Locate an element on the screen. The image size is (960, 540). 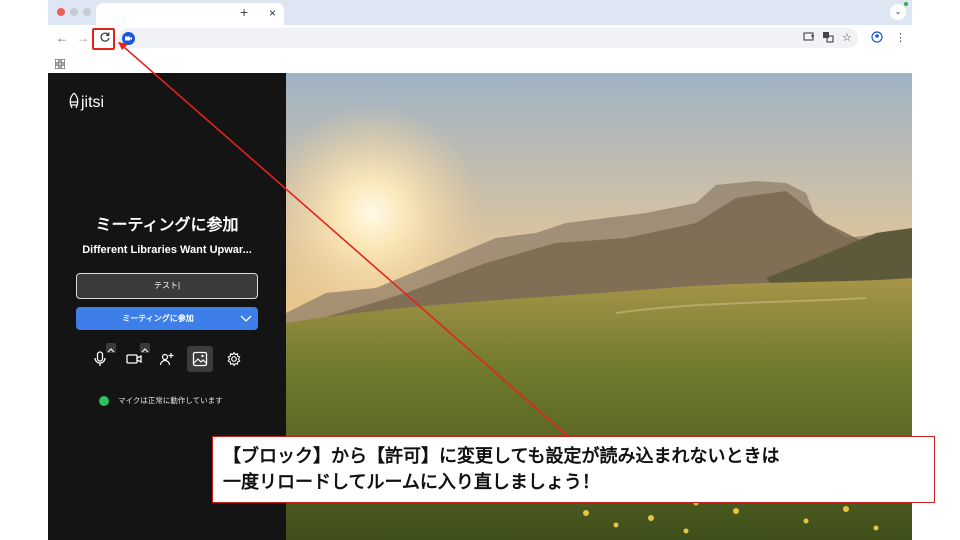
callout-line-1: 【ブロック】から【許可】に変更しても設定が読み込まれないときは is located at coordinates (501, 456).